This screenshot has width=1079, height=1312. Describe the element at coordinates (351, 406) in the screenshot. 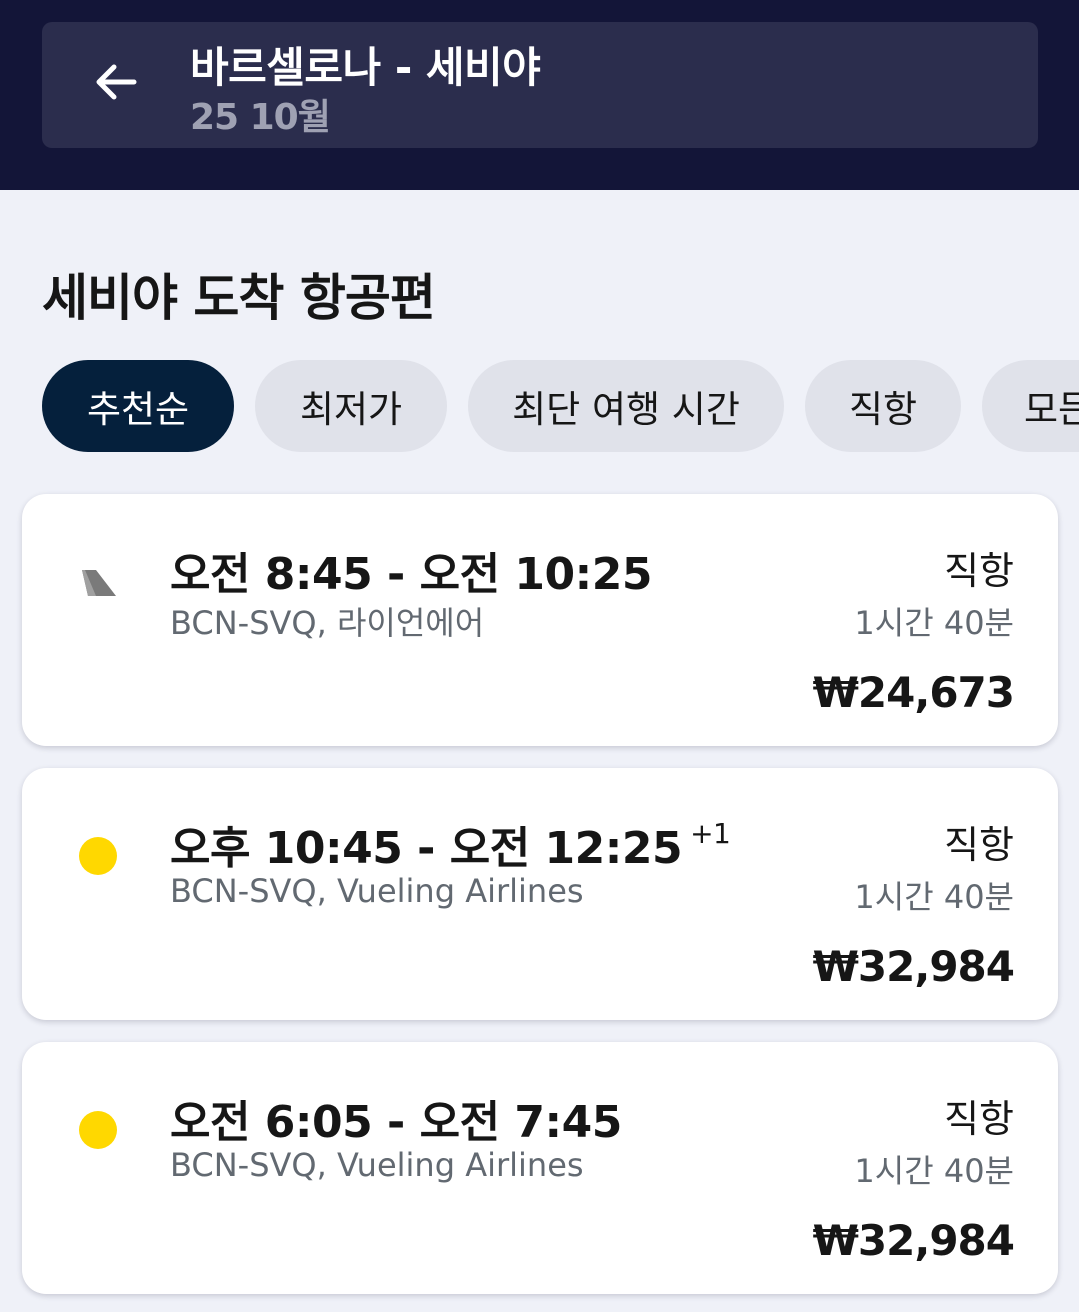

I see `sort-chip-cheapest: 최저가` at that location.